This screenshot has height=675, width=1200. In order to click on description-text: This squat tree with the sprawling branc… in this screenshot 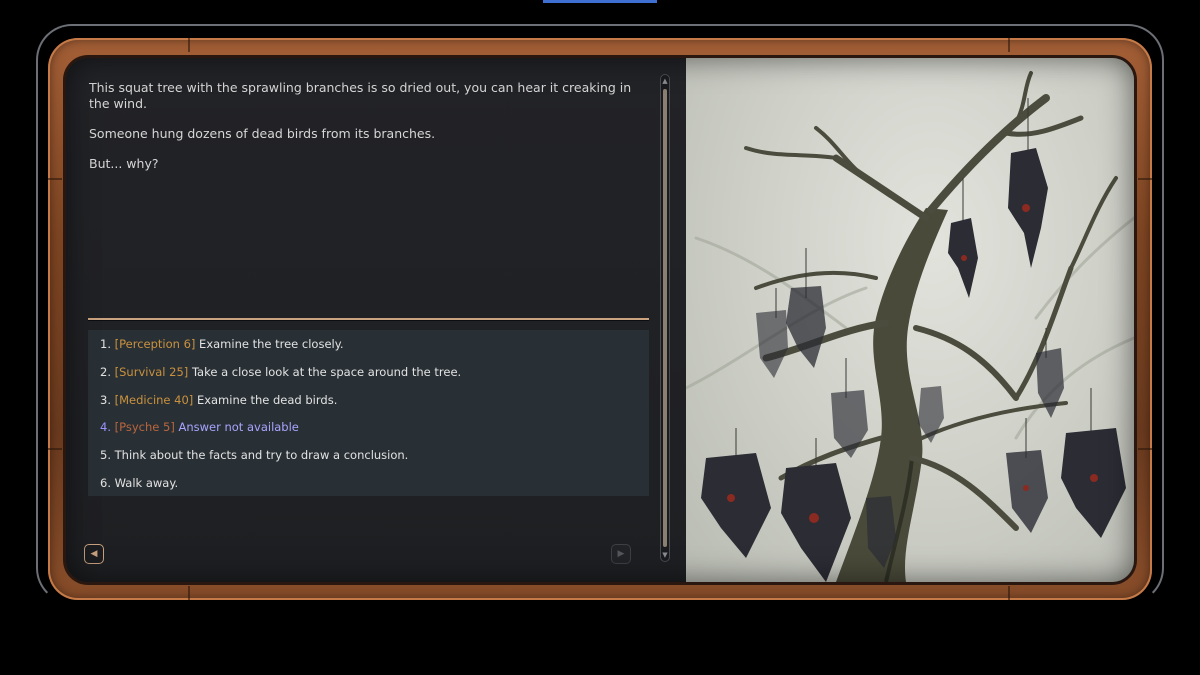, I will do `click(369, 133)`.